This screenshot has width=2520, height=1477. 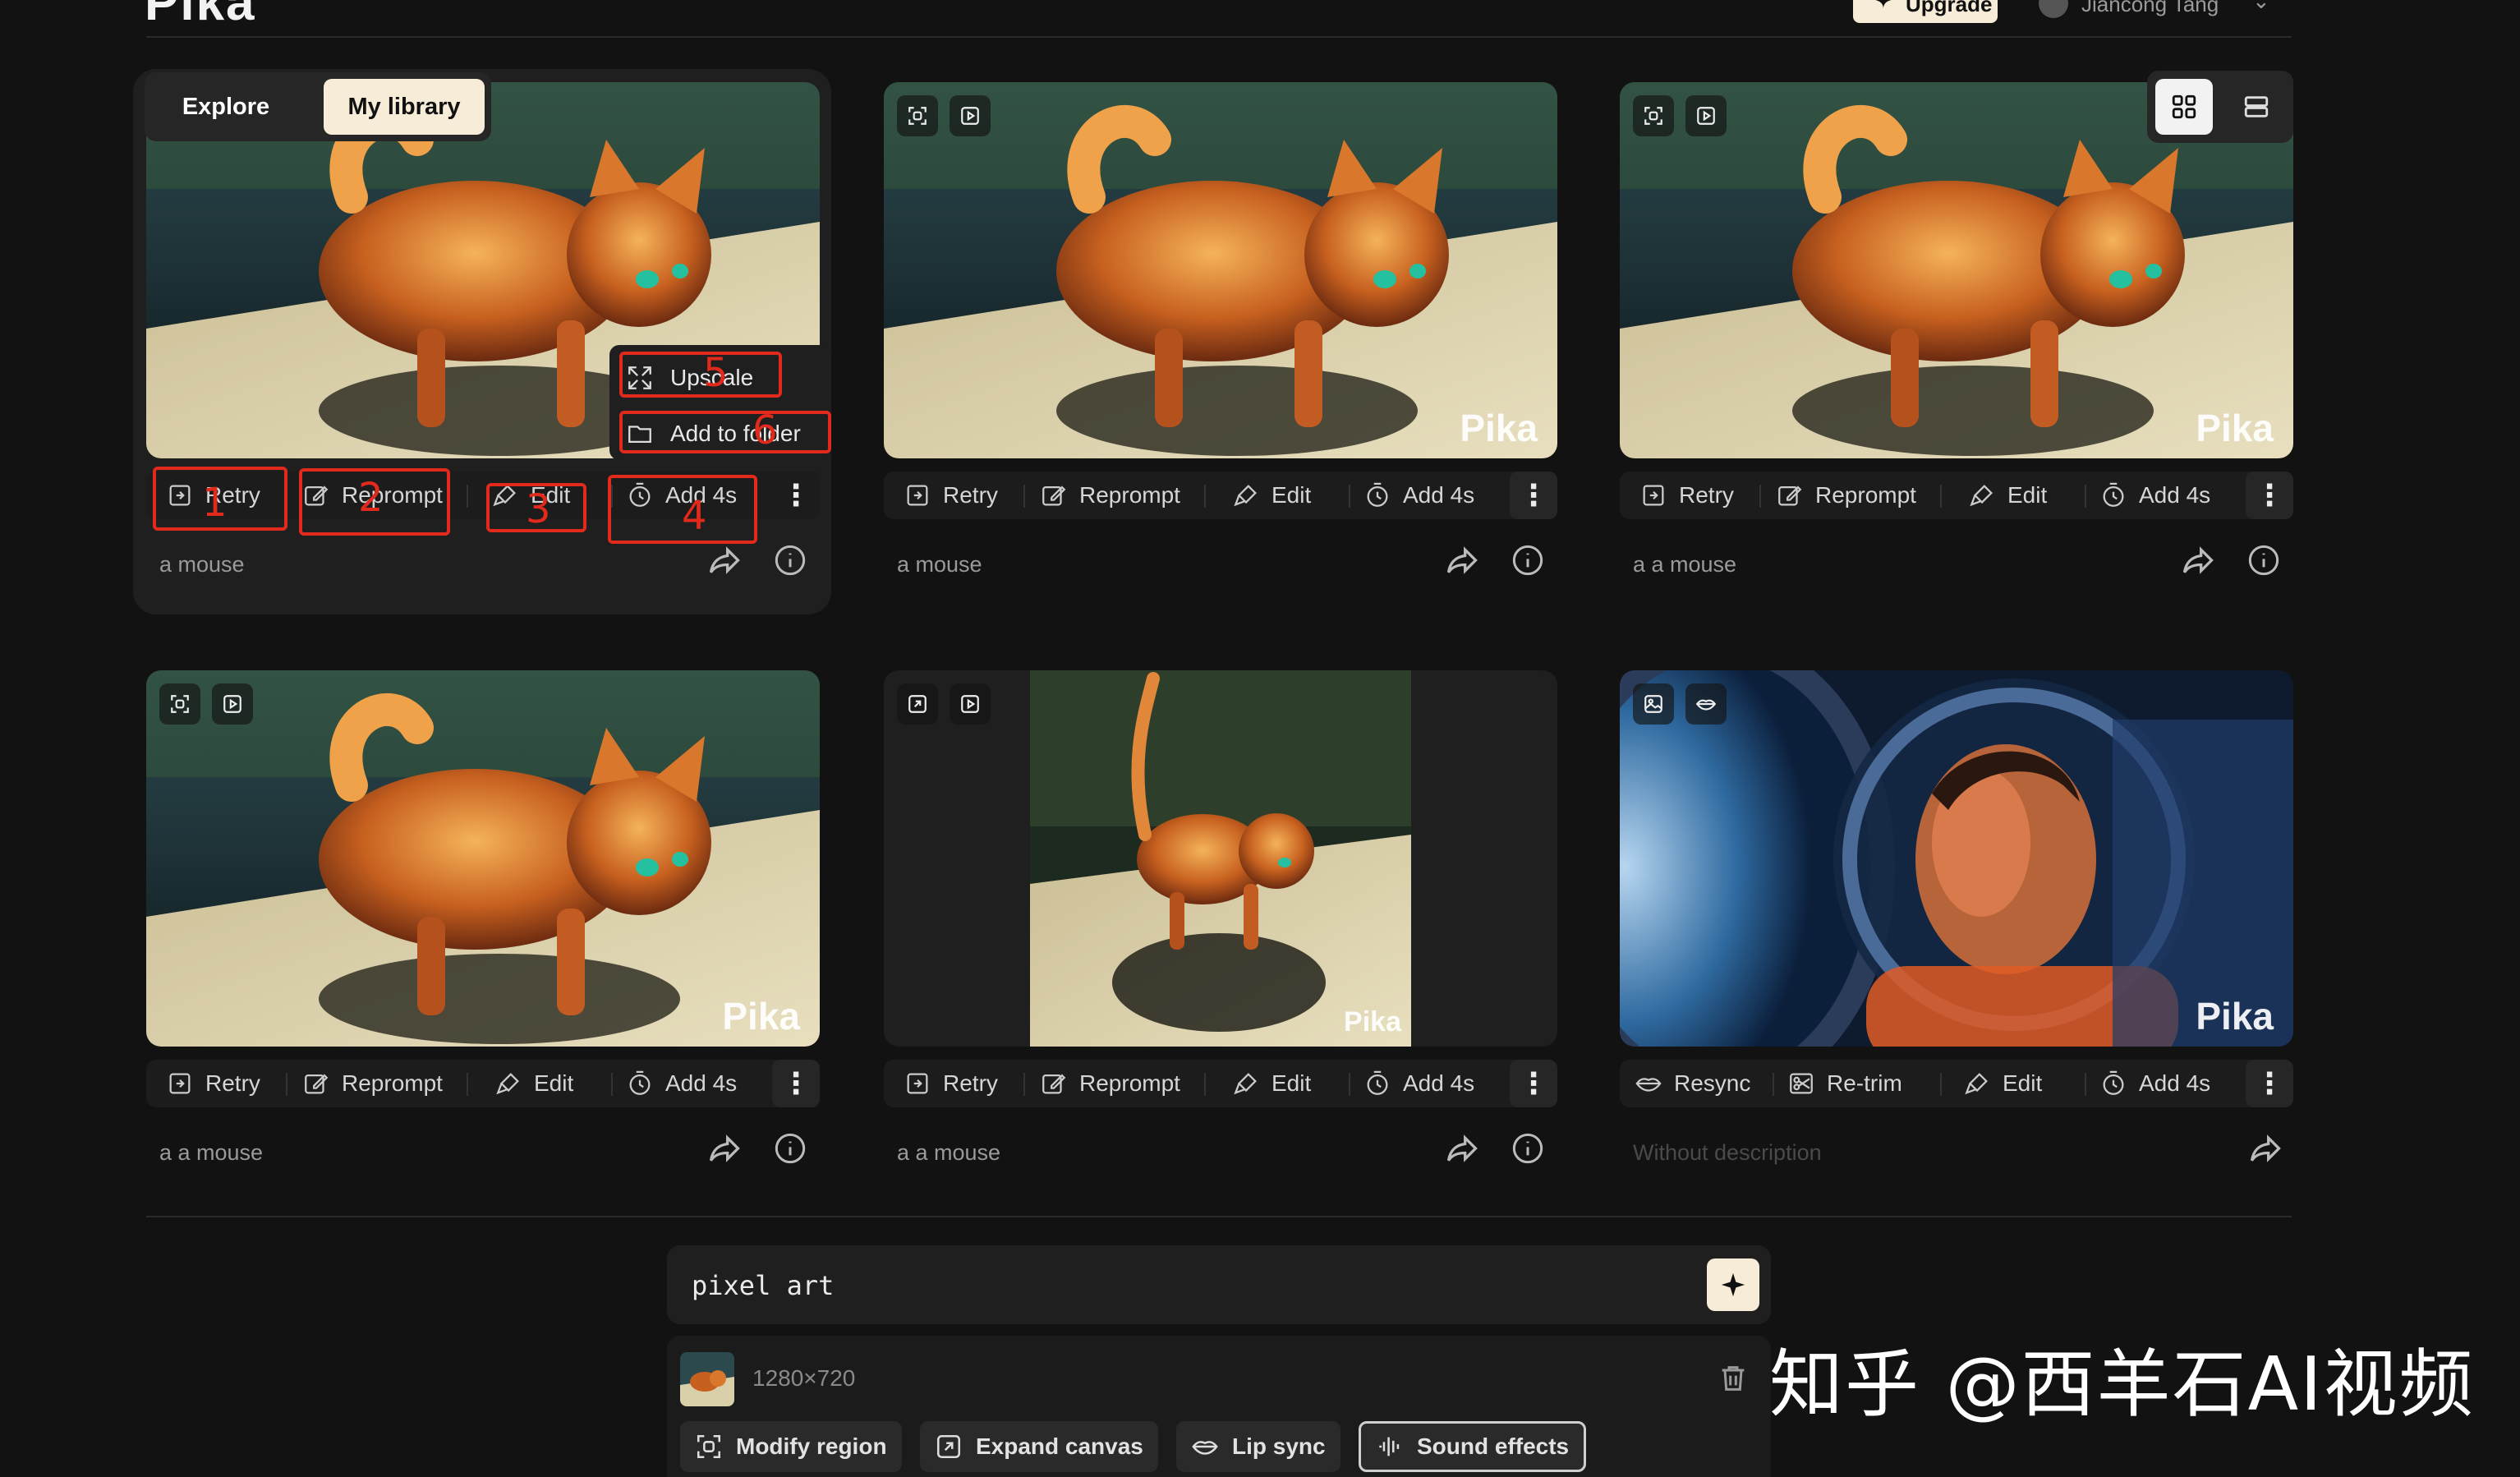 I want to click on video-caption: a a mouse, so click(x=949, y=1152).